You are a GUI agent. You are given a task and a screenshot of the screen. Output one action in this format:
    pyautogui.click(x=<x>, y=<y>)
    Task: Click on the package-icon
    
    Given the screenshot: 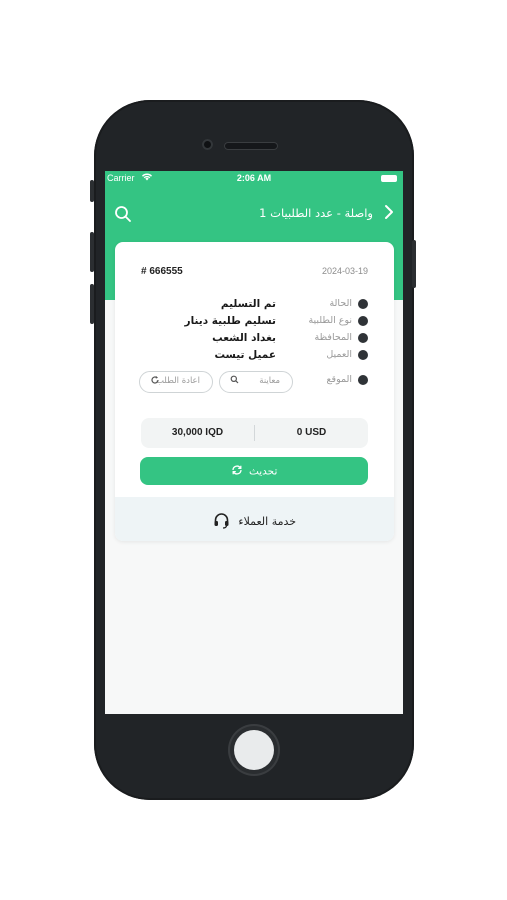 What is the action you would take?
    pyautogui.click(x=363, y=321)
    